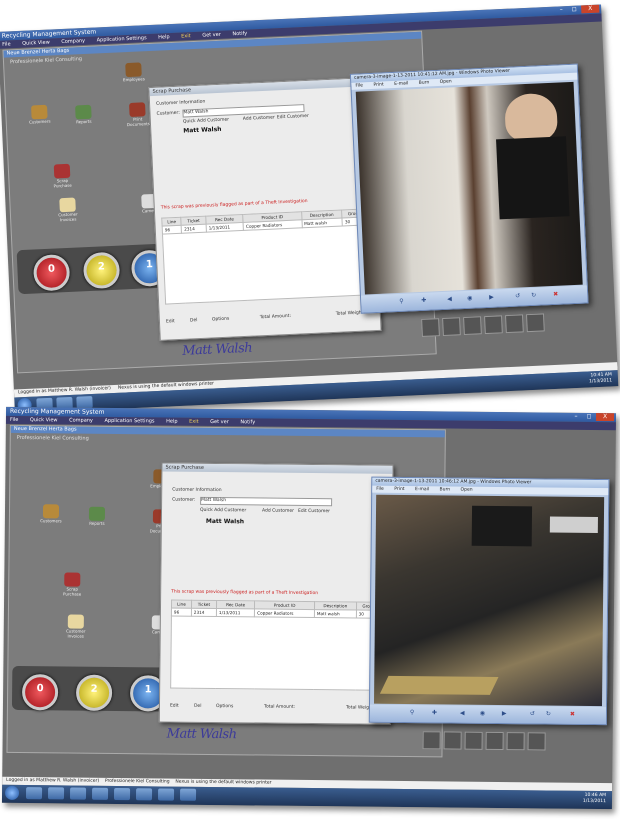  I want to click on jacket-shape, so click(533, 178).